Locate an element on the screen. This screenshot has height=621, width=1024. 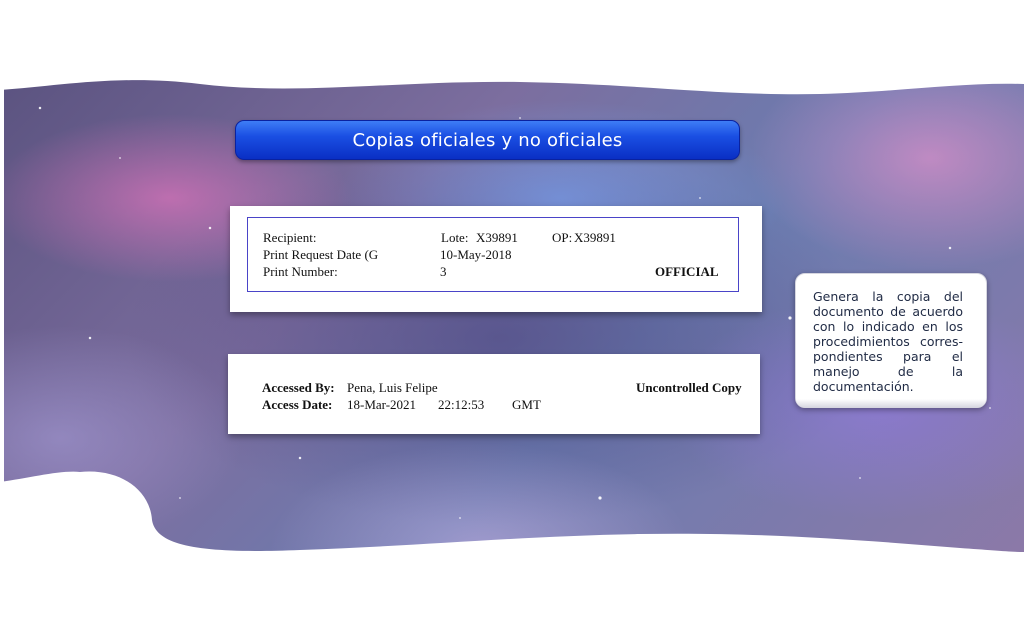
note-shade is located at coordinates (891, 403).